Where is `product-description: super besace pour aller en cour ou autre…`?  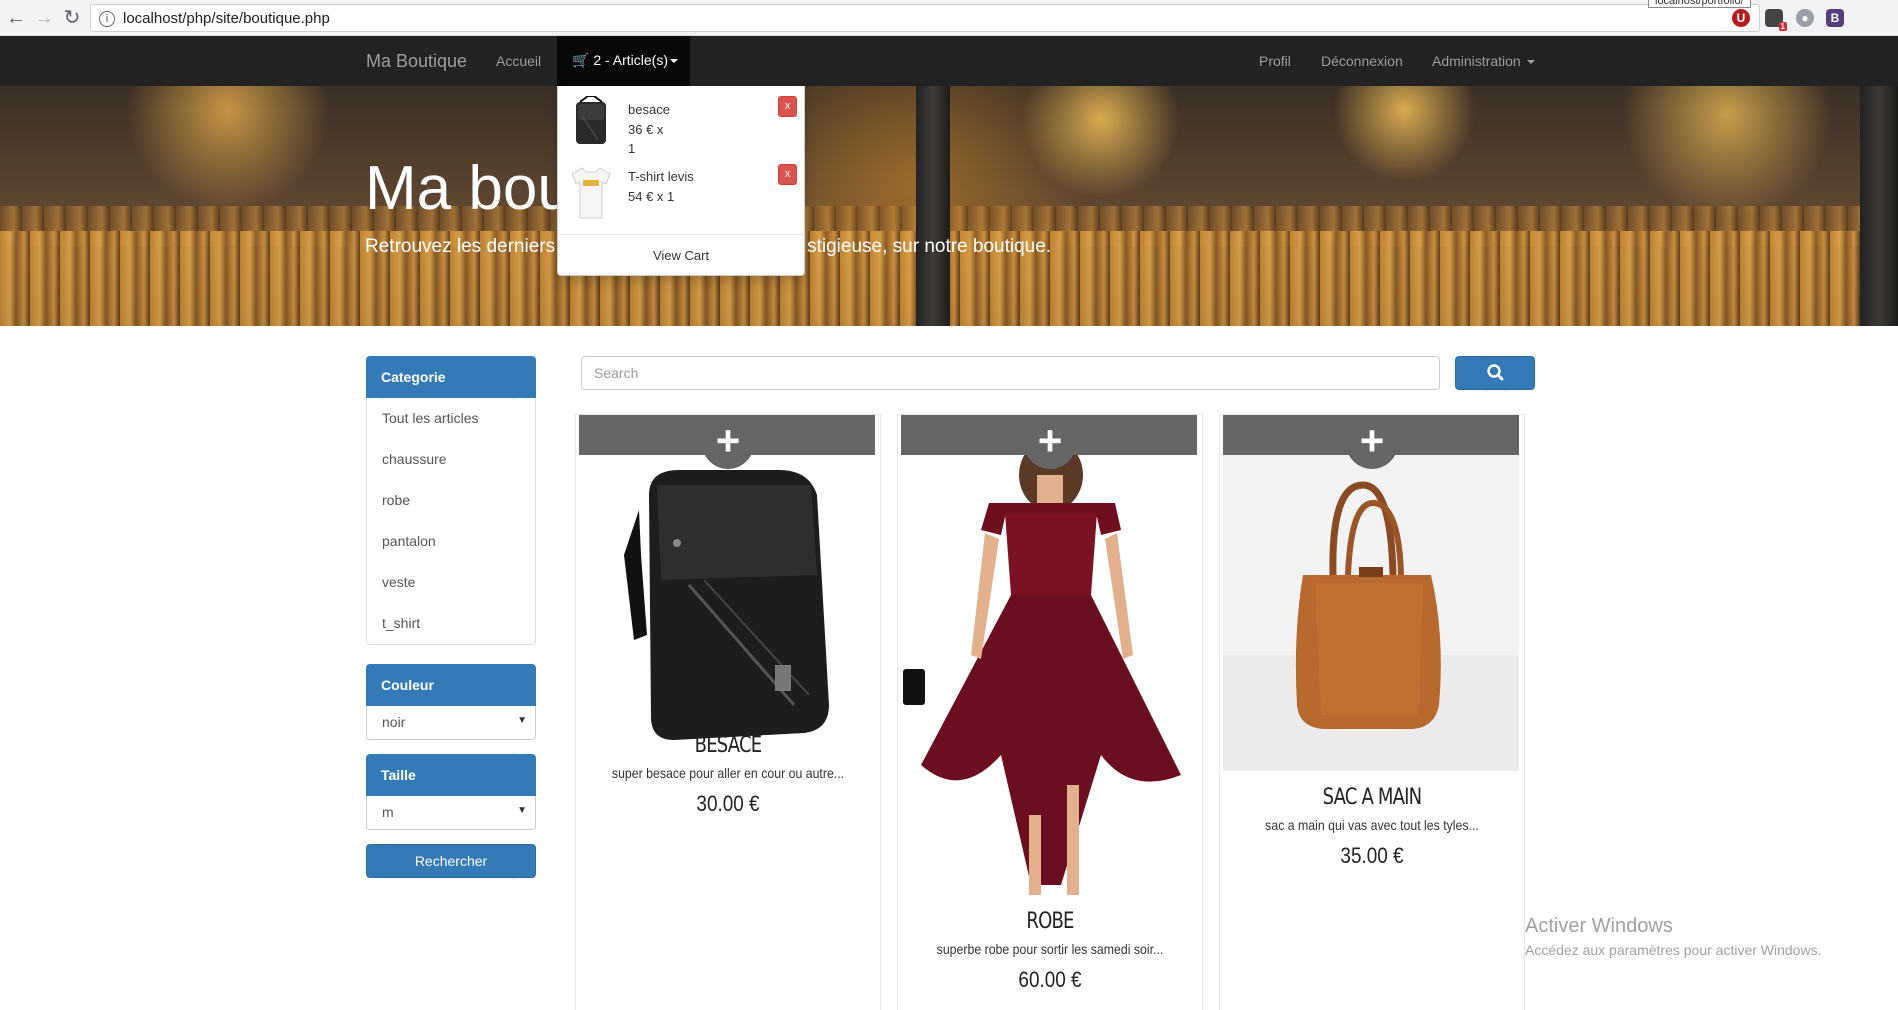 product-description: super besace pour aller en cour ou autre… is located at coordinates (728, 773).